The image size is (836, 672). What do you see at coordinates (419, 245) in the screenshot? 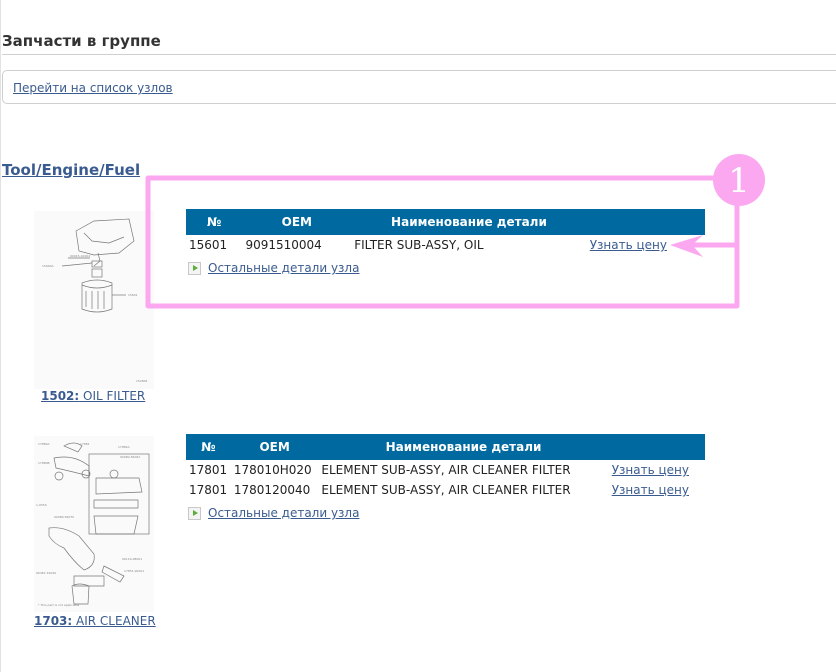
I see `part-name: FILTER SUB-ASSY, OIL` at bounding box center [419, 245].